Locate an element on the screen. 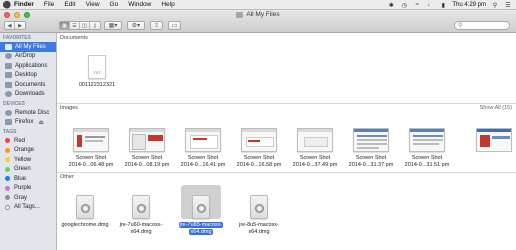 This screenshot has height=250, width=516. action-button: ⚙▾ is located at coordinates (136, 25).